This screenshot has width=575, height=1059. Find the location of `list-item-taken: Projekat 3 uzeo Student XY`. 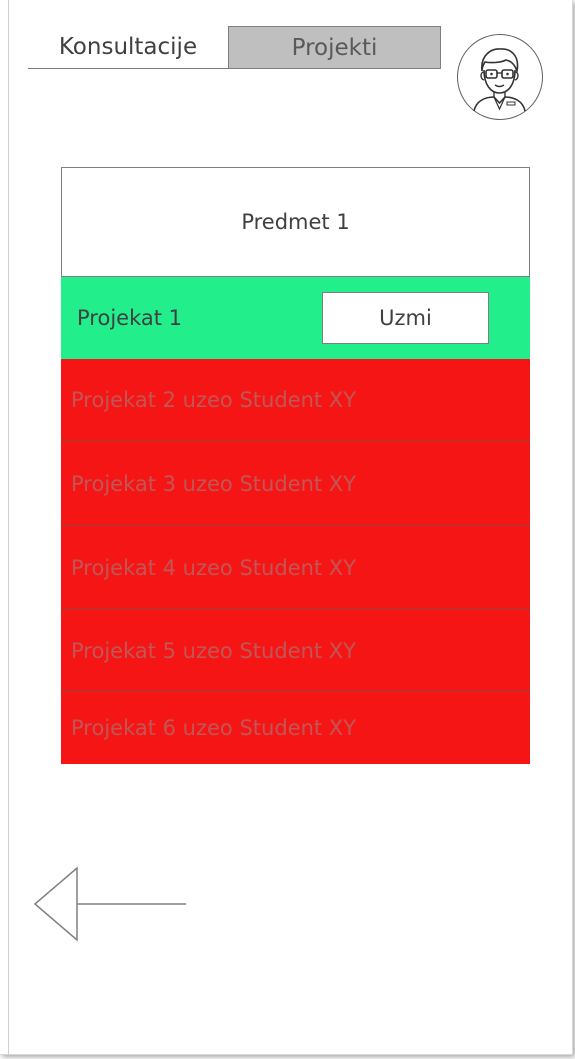

list-item-taken: Projekat 3 uzeo Student XY is located at coordinates (295, 483).